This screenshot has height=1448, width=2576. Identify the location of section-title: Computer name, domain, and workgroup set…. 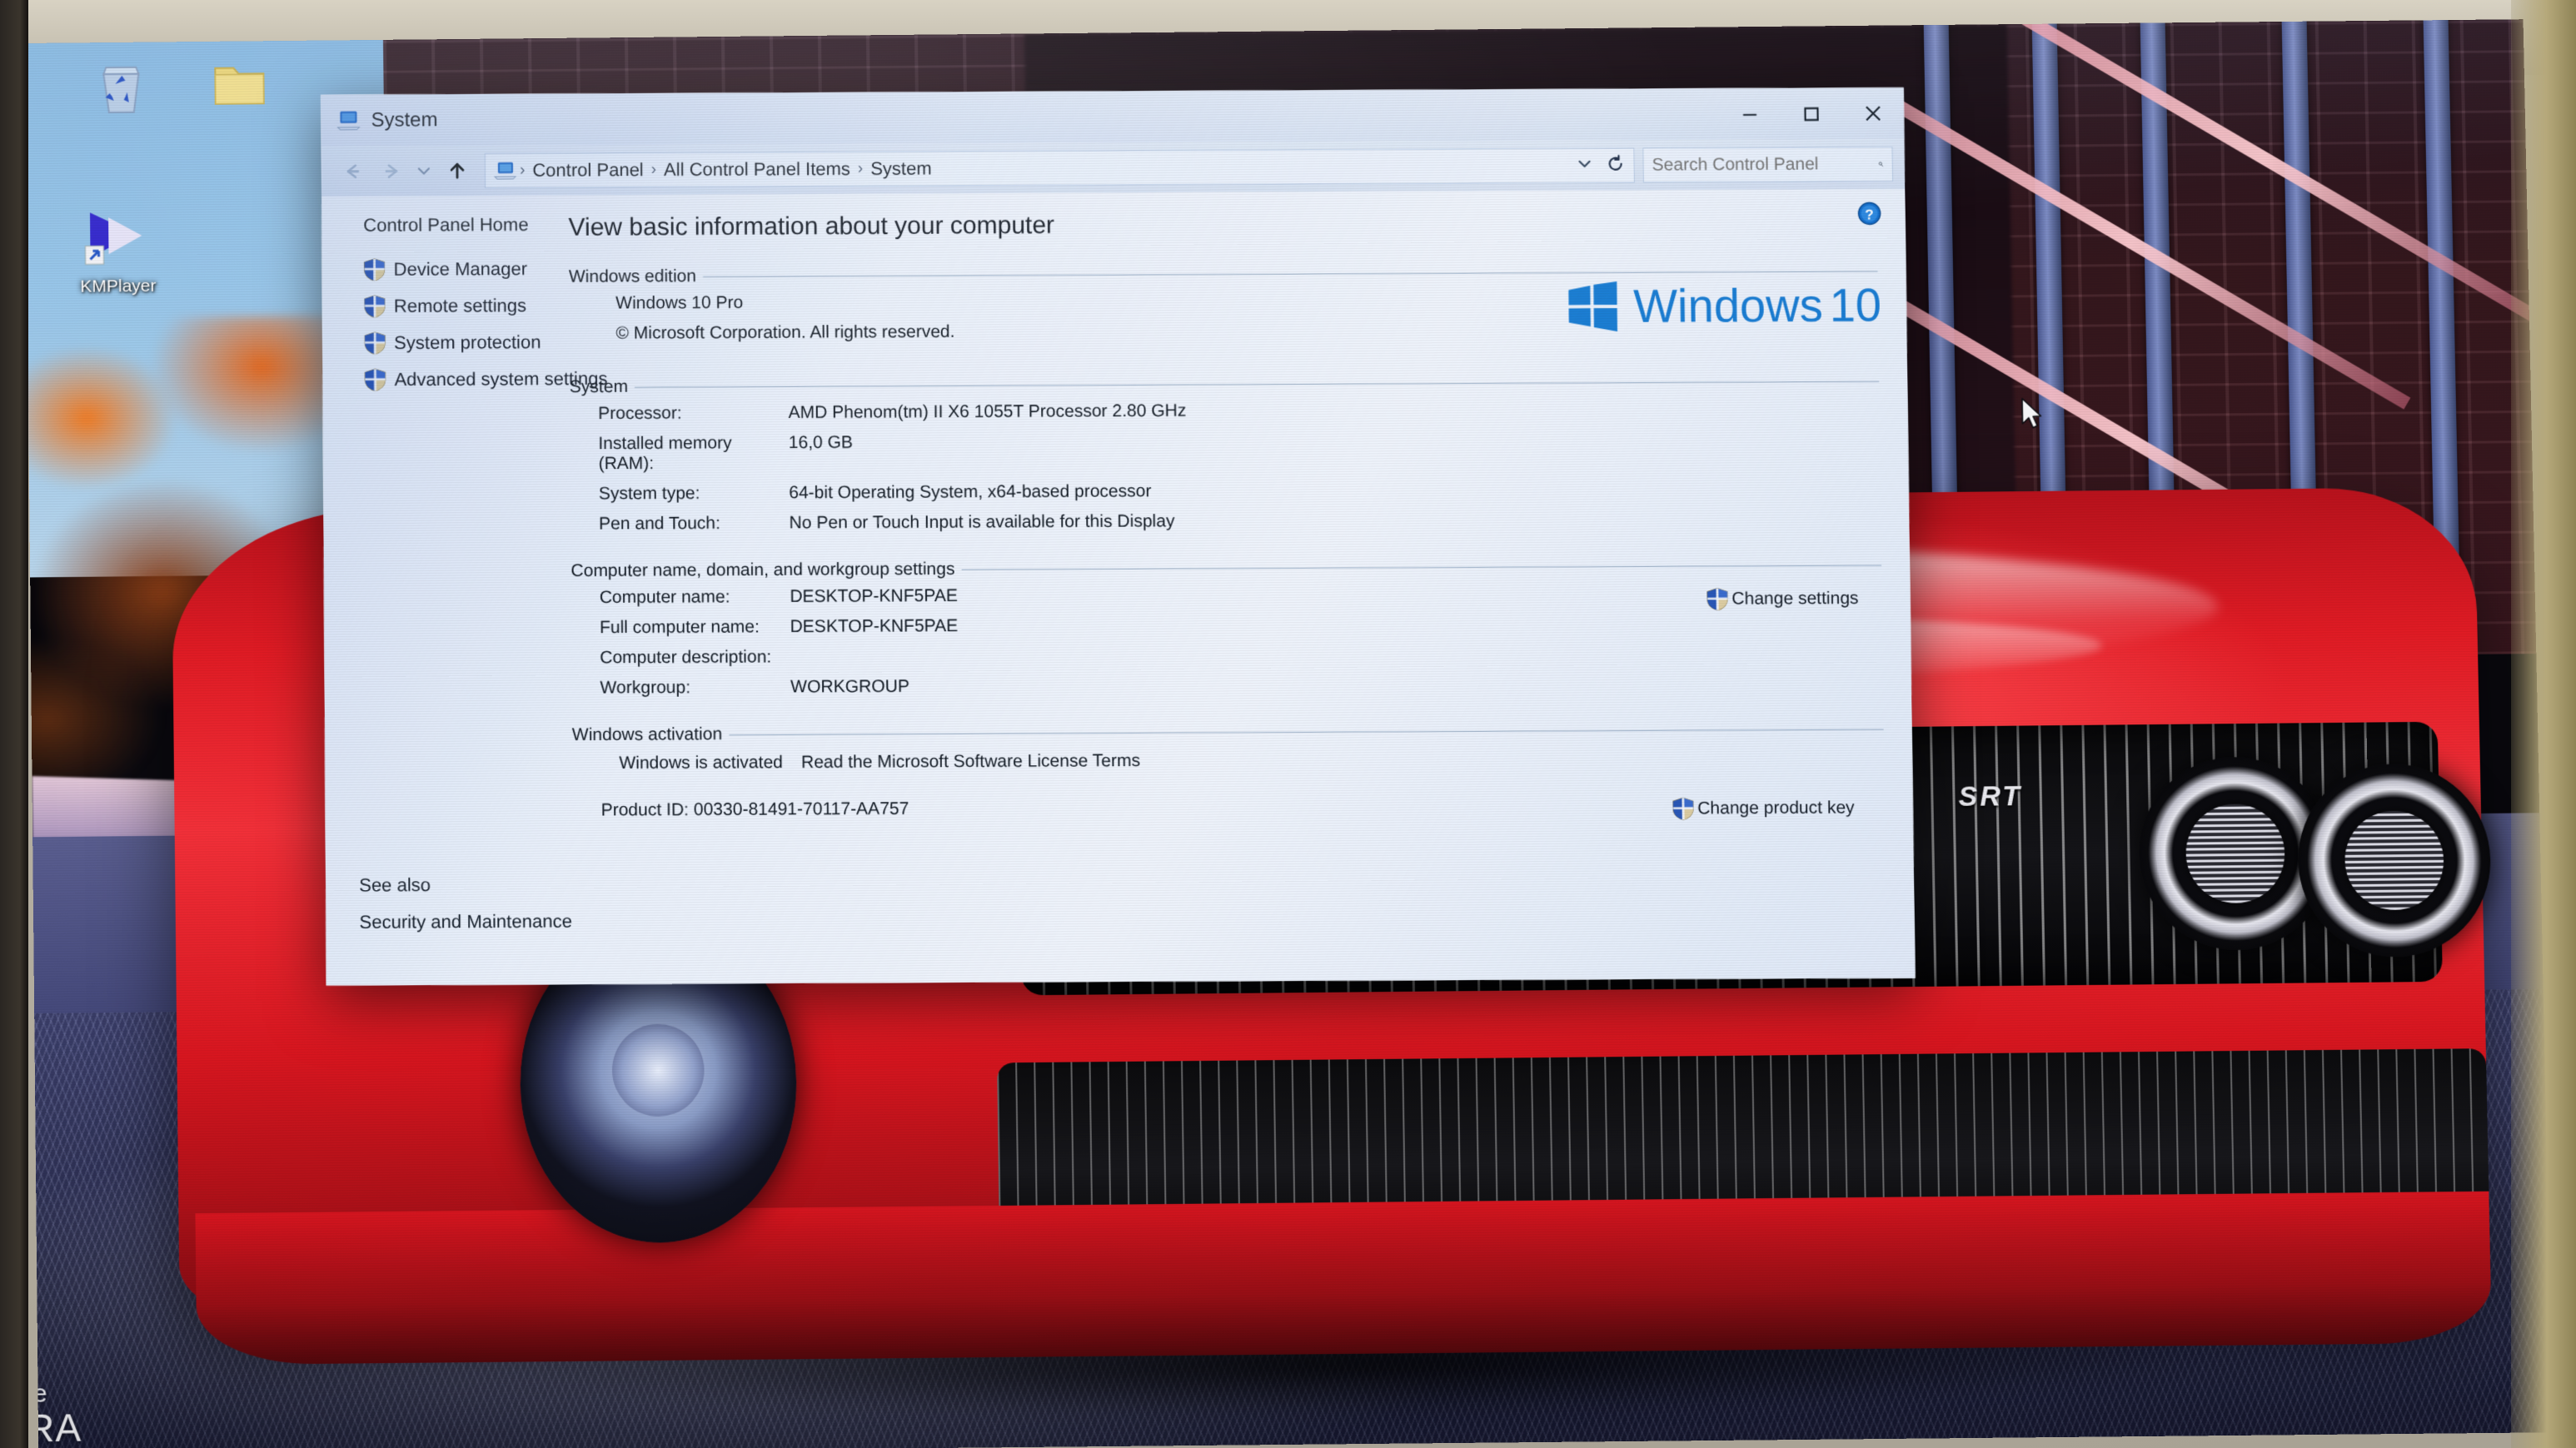
(763, 570).